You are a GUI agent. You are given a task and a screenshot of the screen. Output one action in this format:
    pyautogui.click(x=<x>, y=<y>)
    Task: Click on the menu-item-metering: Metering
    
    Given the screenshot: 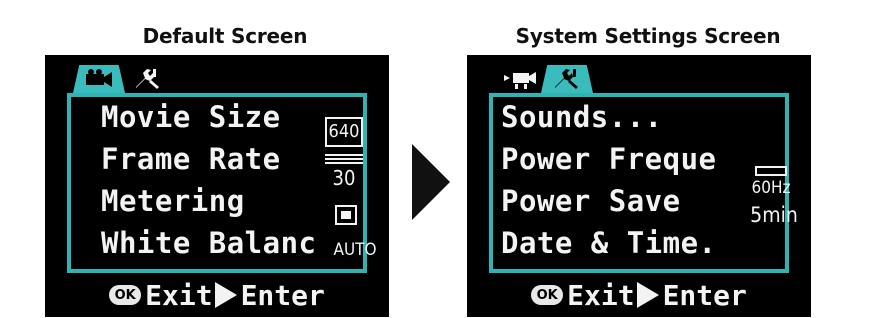 What is the action you would take?
    pyautogui.click(x=173, y=201)
    